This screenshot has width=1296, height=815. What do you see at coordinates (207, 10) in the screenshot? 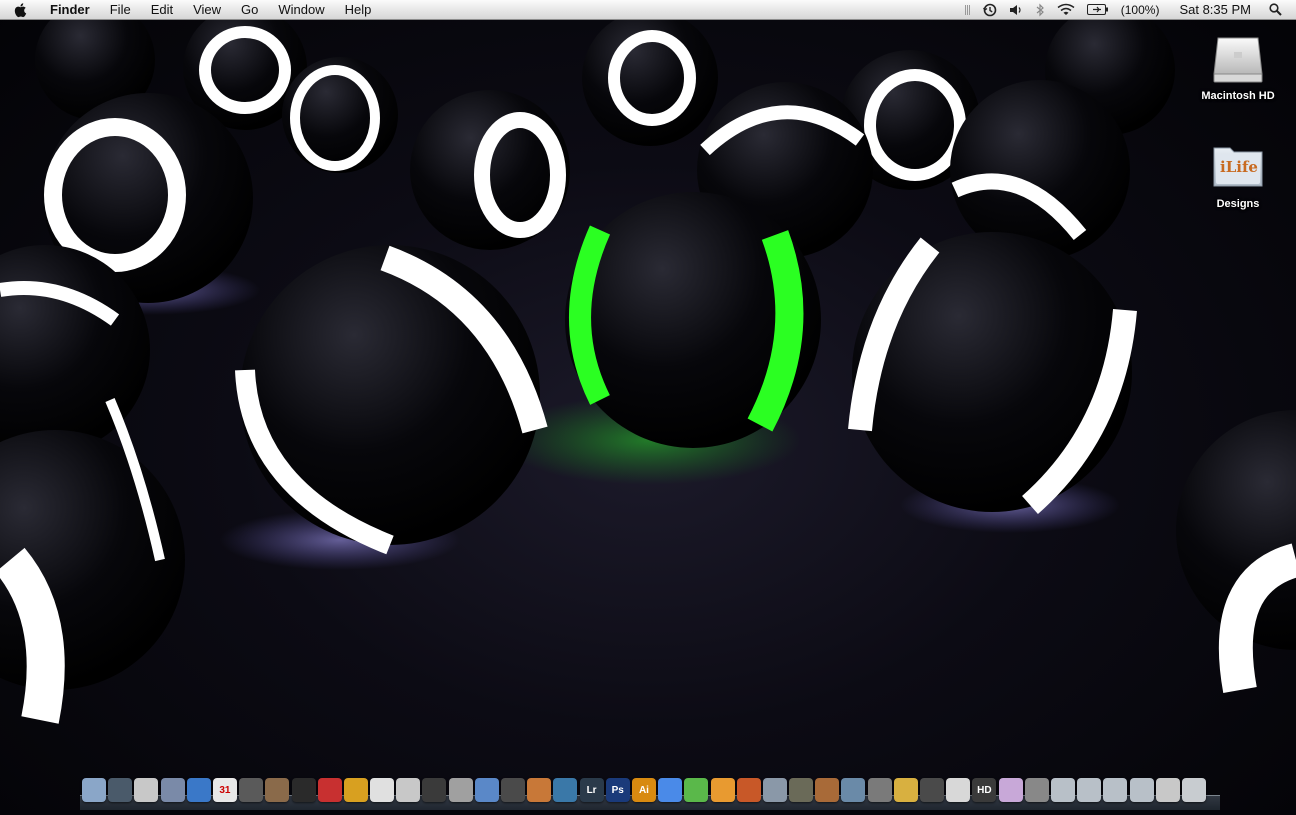
I see `menu-view: View` at bounding box center [207, 10].